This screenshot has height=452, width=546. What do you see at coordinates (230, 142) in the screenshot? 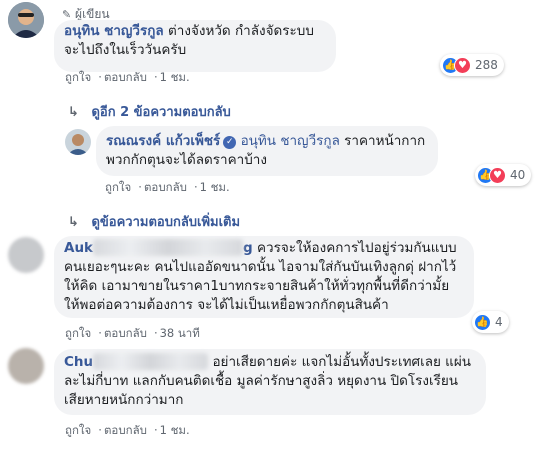
I see `verified-badge-icon: ✓` at bounding box center [230, 142].